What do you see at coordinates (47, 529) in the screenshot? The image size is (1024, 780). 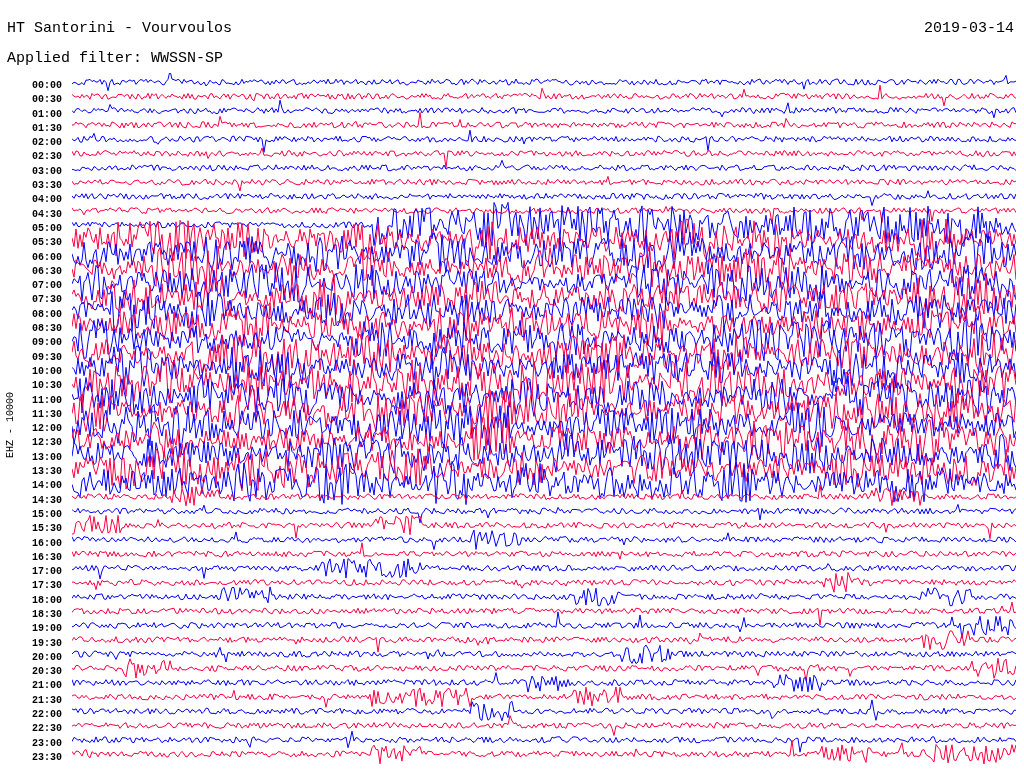 I see `time-label: 15:30` at bounding box center [47, 529].